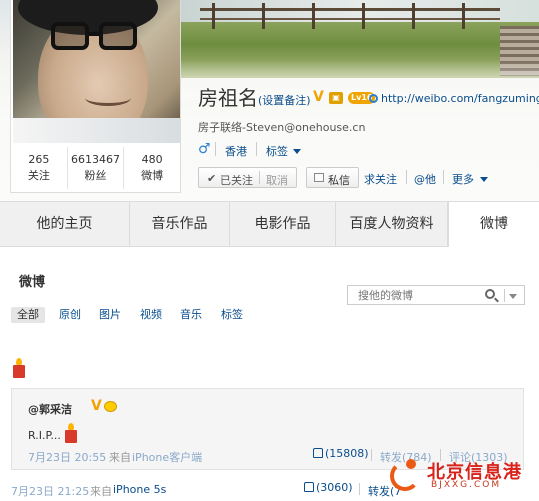 The width and height of the screenshot is (539, 501). I want to click on like-button: (3060), so click(328, 487).